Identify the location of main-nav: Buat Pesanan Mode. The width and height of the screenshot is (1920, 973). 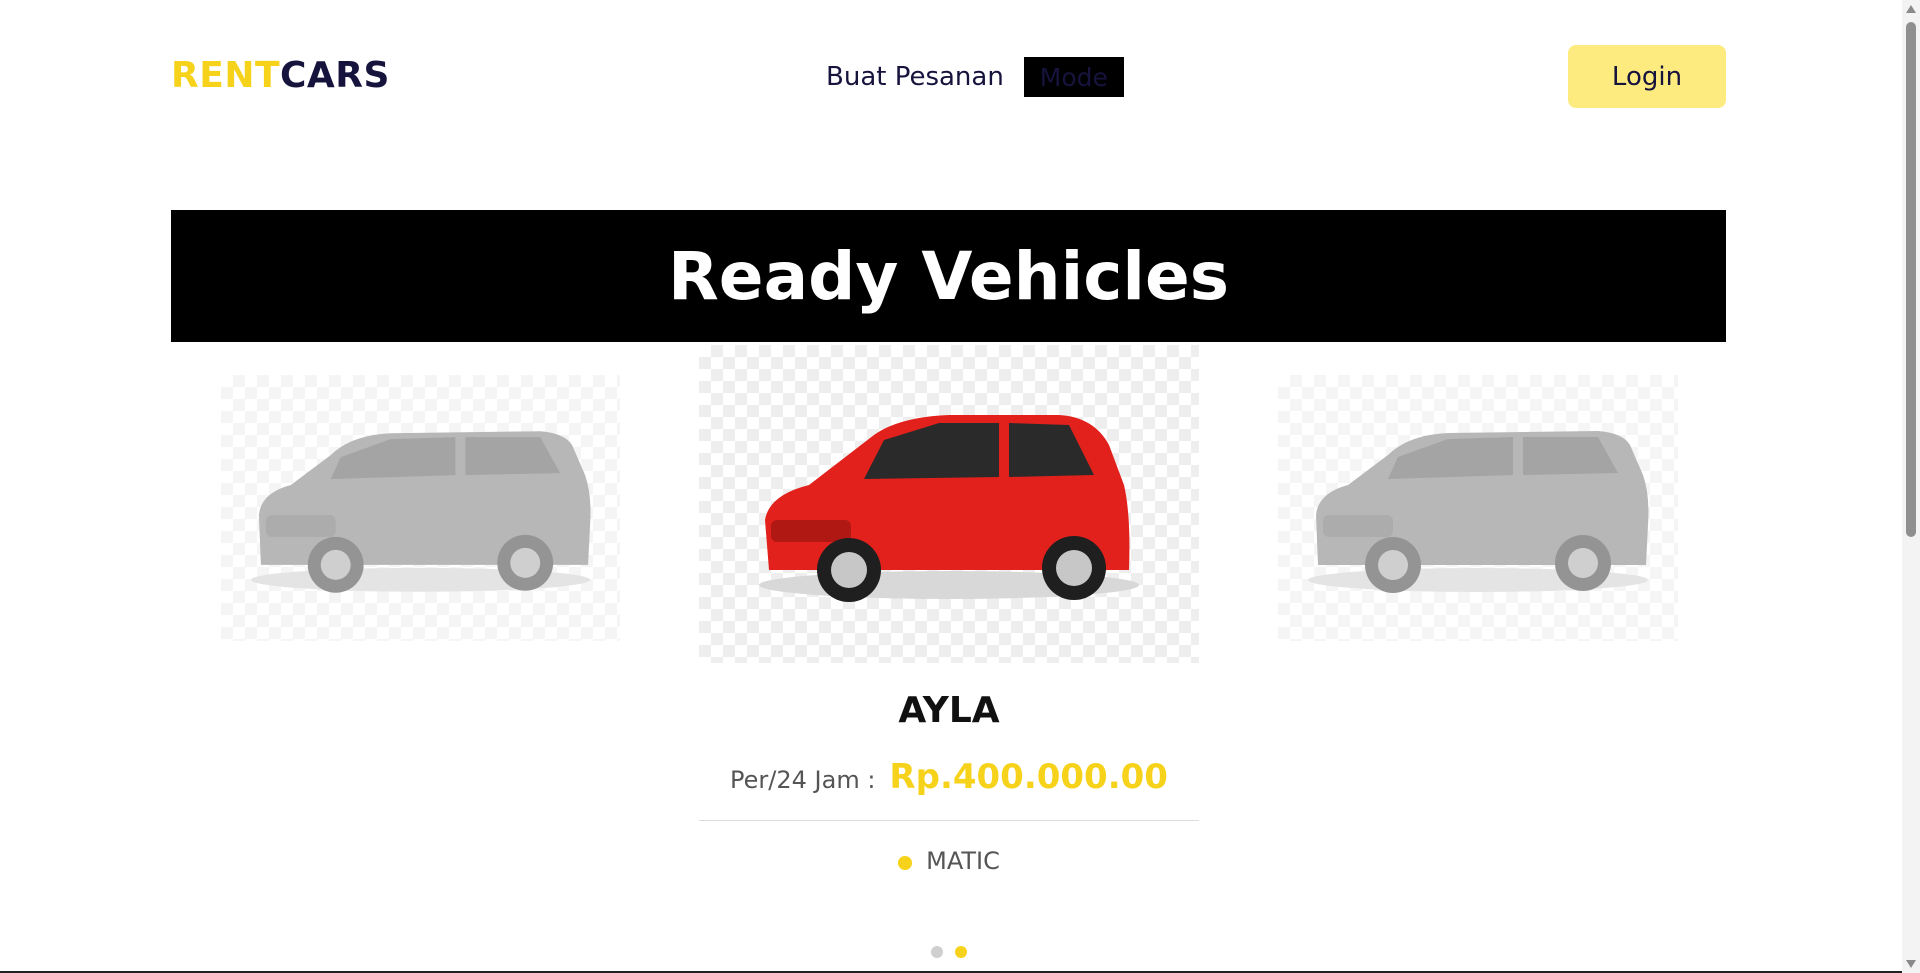
(975, 77).